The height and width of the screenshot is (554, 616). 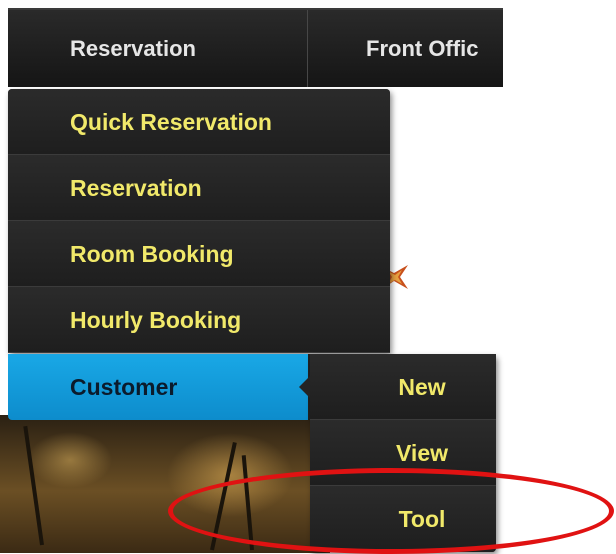 I want to click on submenu-item-label: New, so click(x=422, y=387).